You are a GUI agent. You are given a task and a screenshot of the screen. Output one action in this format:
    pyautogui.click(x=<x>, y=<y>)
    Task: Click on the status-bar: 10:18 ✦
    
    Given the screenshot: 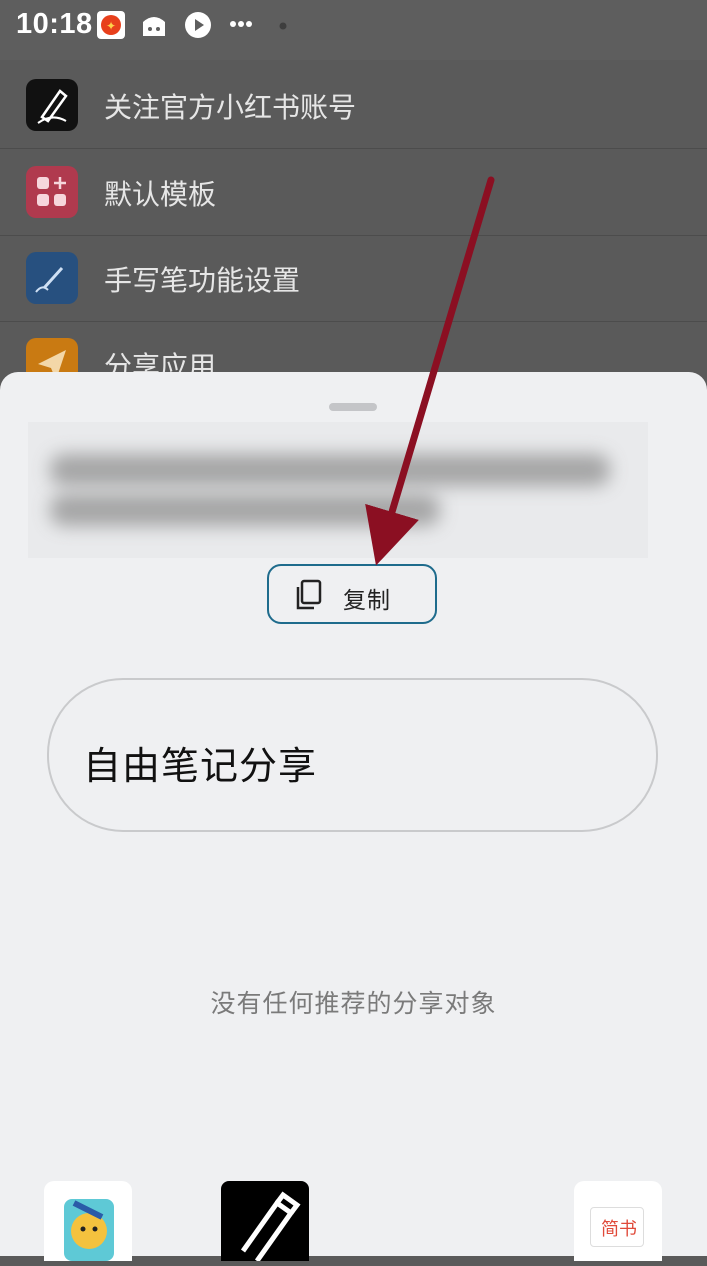 What is the action you would take?
    pyautogui.click(x=353, y=30)
    